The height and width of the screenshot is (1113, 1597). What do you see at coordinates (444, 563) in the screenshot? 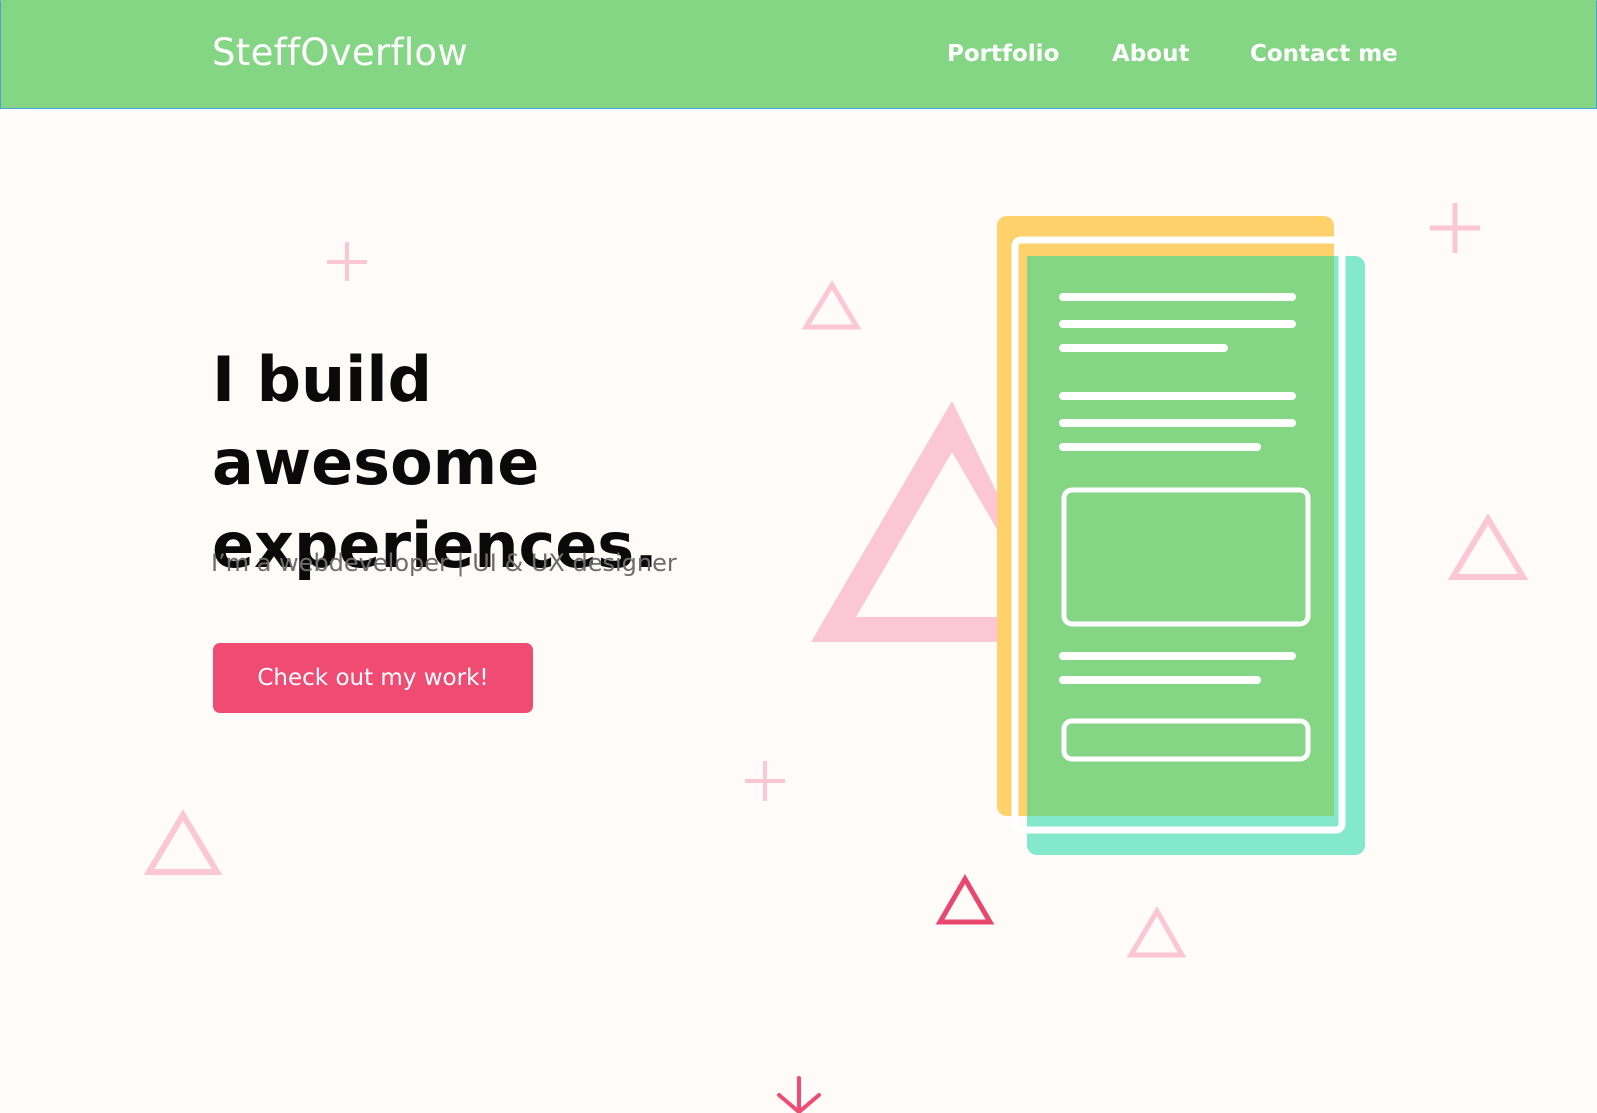
I see `hero-subtitle: I’m a webdeveloper | UI & UX designer` at bounding box center [444, 563].